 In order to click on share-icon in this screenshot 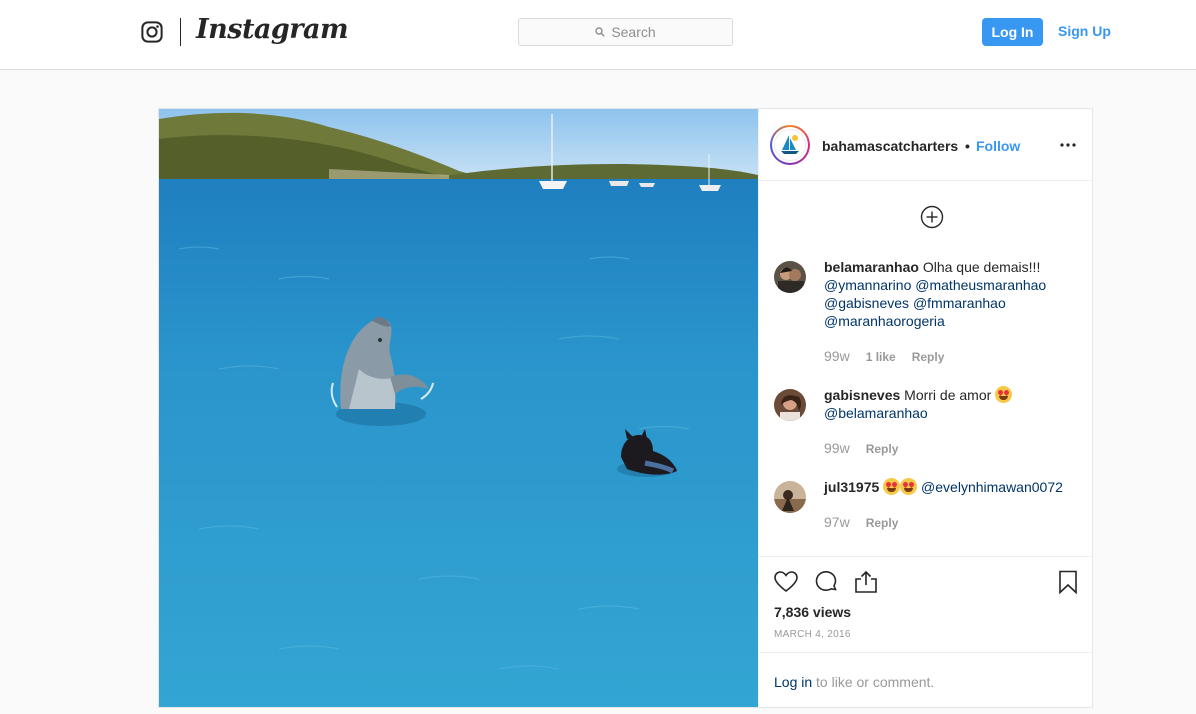, I will do `click(866, 582)`.